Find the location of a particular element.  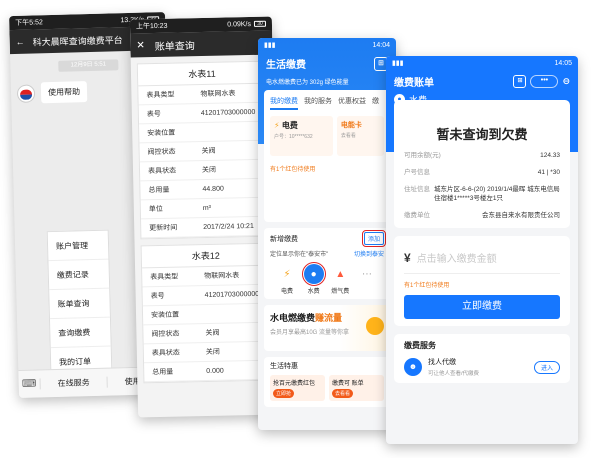

pay-now-button: 立即缴费 is located at coordinates (482, 307).